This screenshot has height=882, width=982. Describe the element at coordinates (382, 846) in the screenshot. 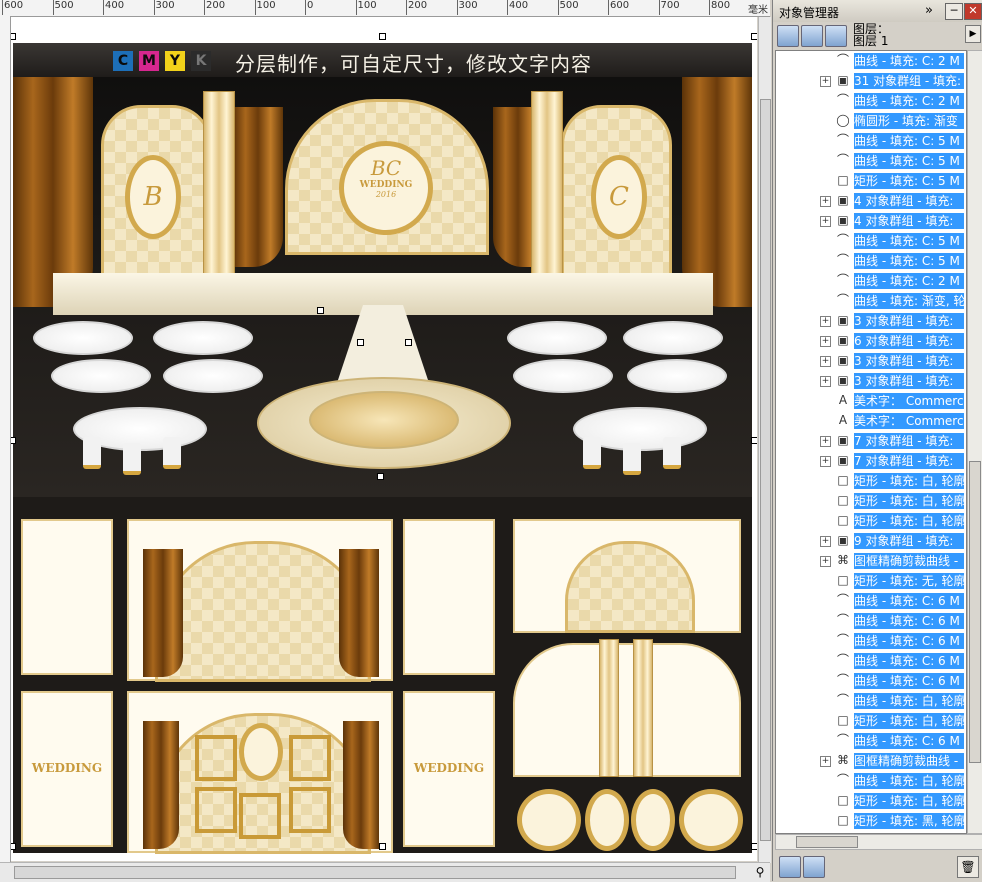

I see `page-handle-bottom-center` at that location.